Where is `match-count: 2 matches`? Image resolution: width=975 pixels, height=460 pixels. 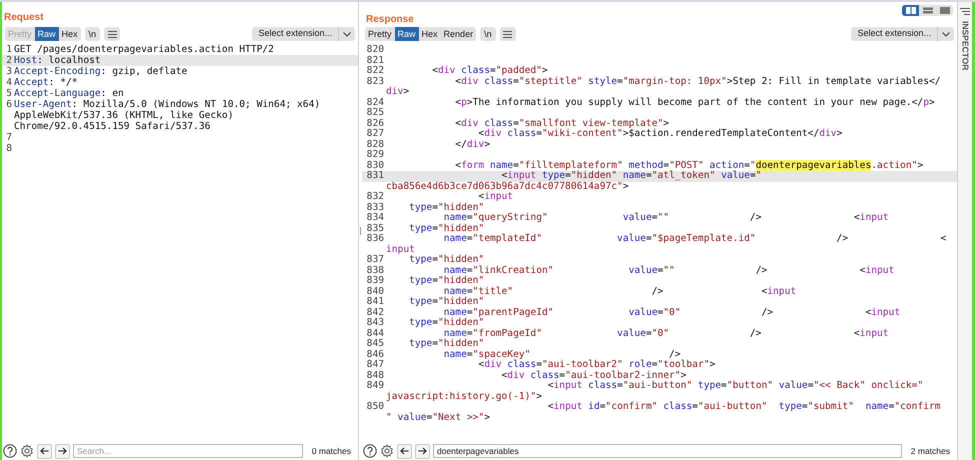 match-count: 2 matches is located at coordinates (930, 451).